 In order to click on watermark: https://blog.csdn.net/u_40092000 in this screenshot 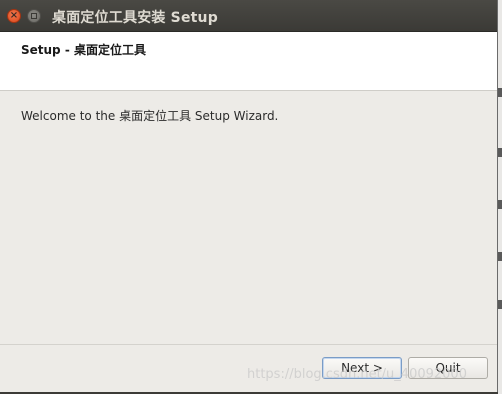, I will do `click(357, 374)`.